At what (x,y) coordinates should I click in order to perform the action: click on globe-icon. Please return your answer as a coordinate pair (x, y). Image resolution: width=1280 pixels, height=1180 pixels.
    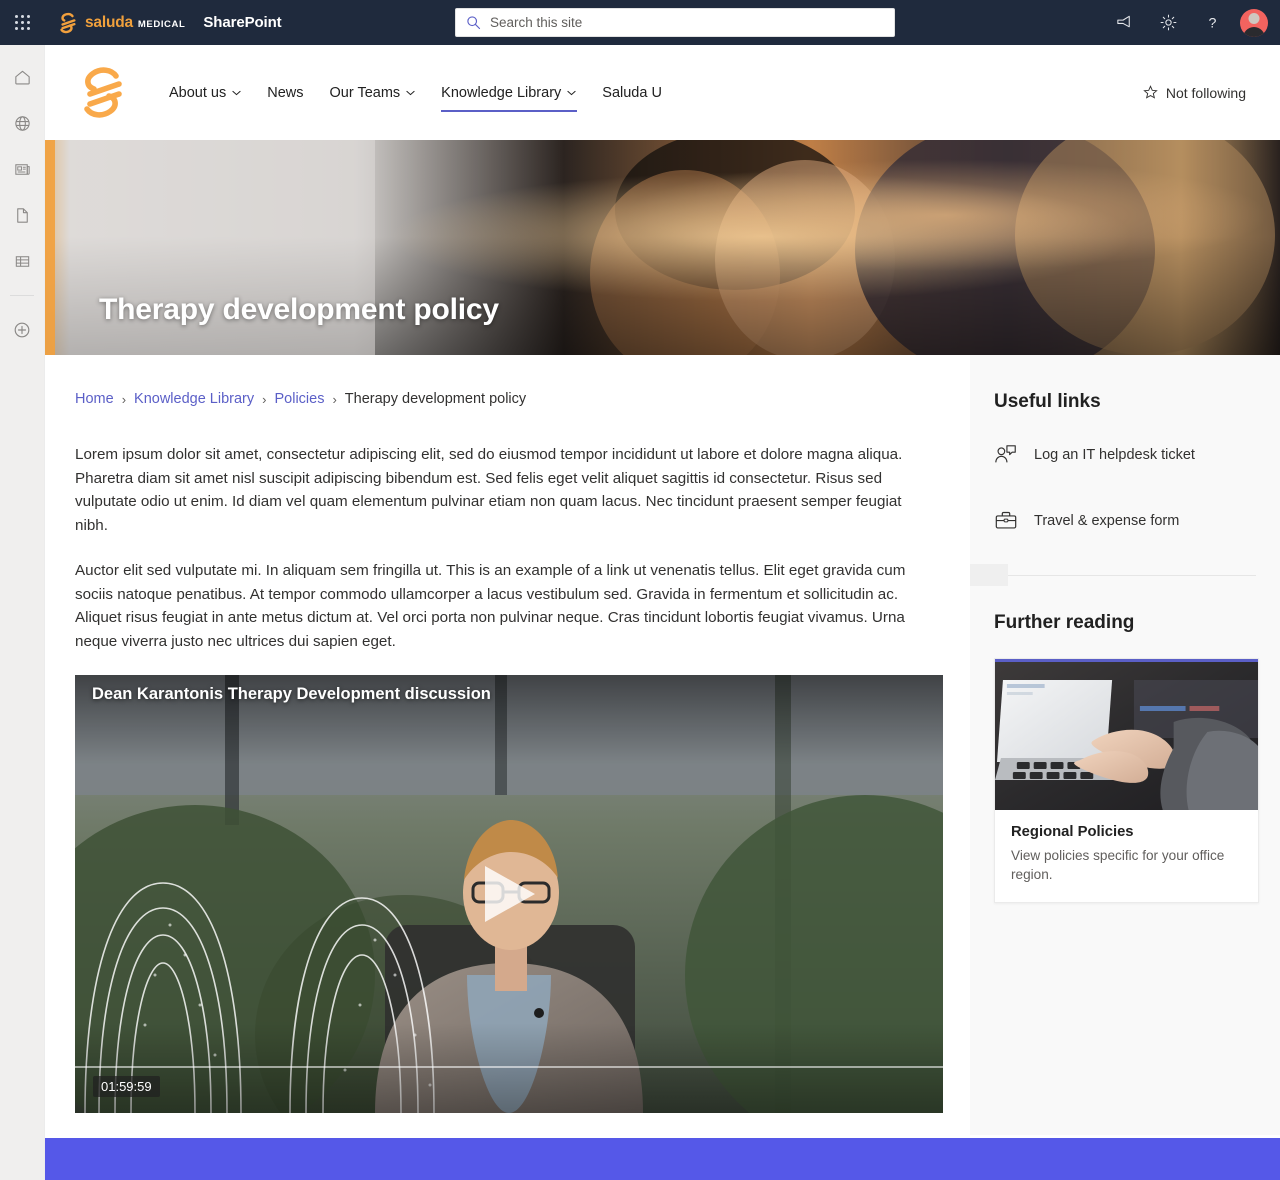
    Looking at the image, I should click on (22, 123).